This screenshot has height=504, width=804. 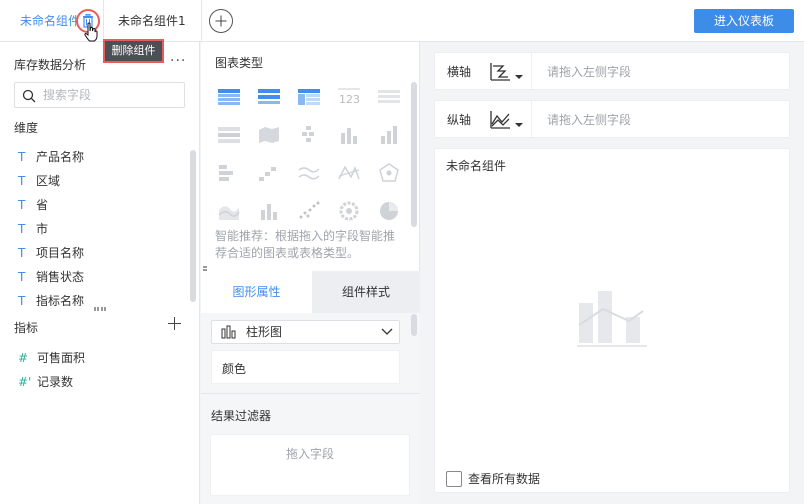 What do you see at coordinates (305, 244) in the screenshot?
I see `smart-recommend-text: 智能推荐：根据拖入的字段智能推荐合适的图表或表格类型。` at bounding box center [305, 244].